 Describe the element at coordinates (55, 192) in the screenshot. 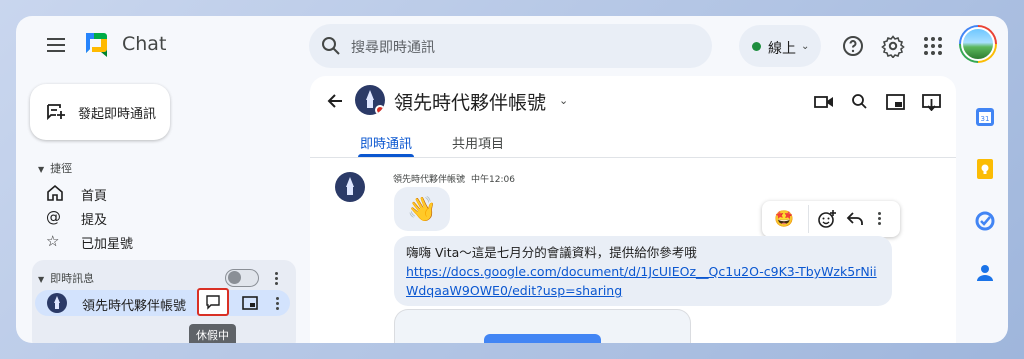

I see `home-icon` at that location.